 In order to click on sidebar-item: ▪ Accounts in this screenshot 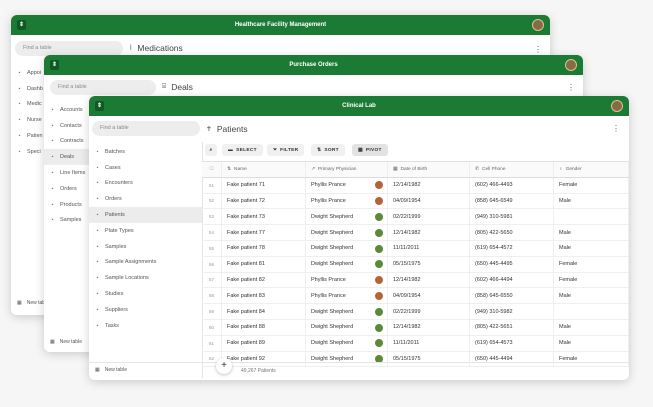, I will do `click(66, 110)`.